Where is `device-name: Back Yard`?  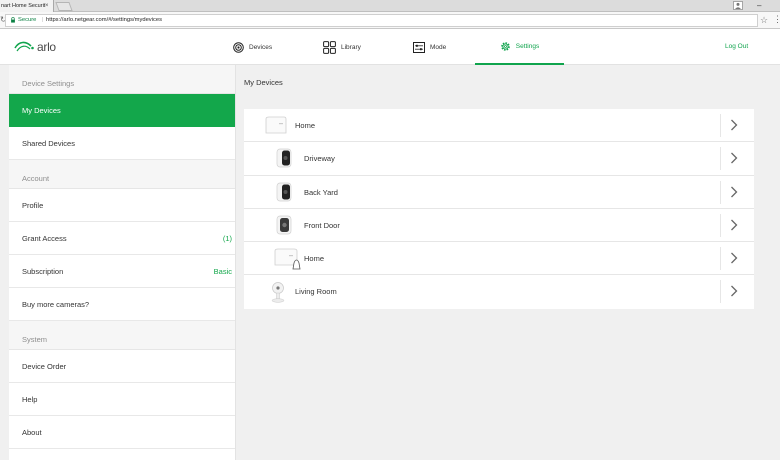 device-name: Back Yard is located at coordinates (321, 192).